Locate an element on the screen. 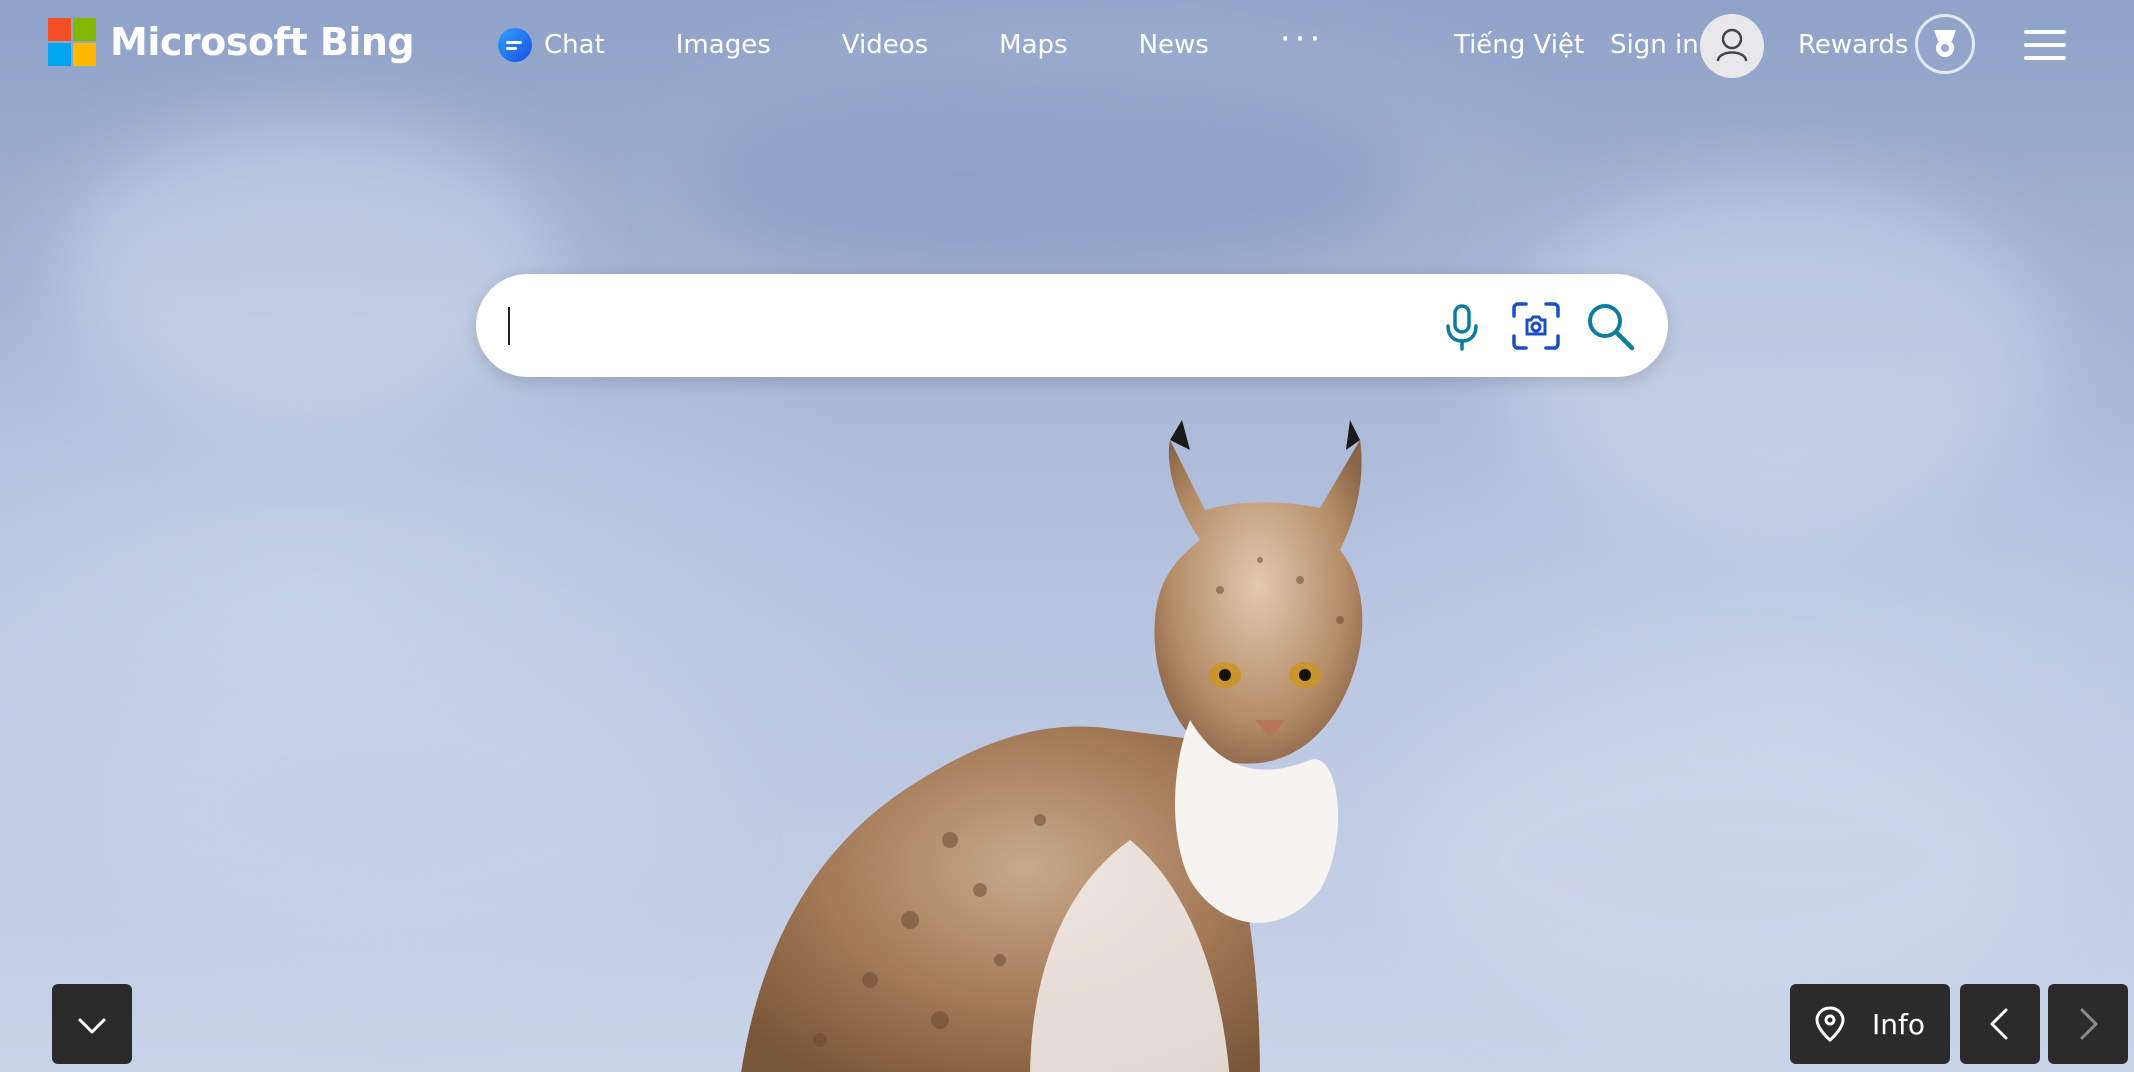 The image size is (2134, 1072). search-box is located at coordinates (1072, 325).